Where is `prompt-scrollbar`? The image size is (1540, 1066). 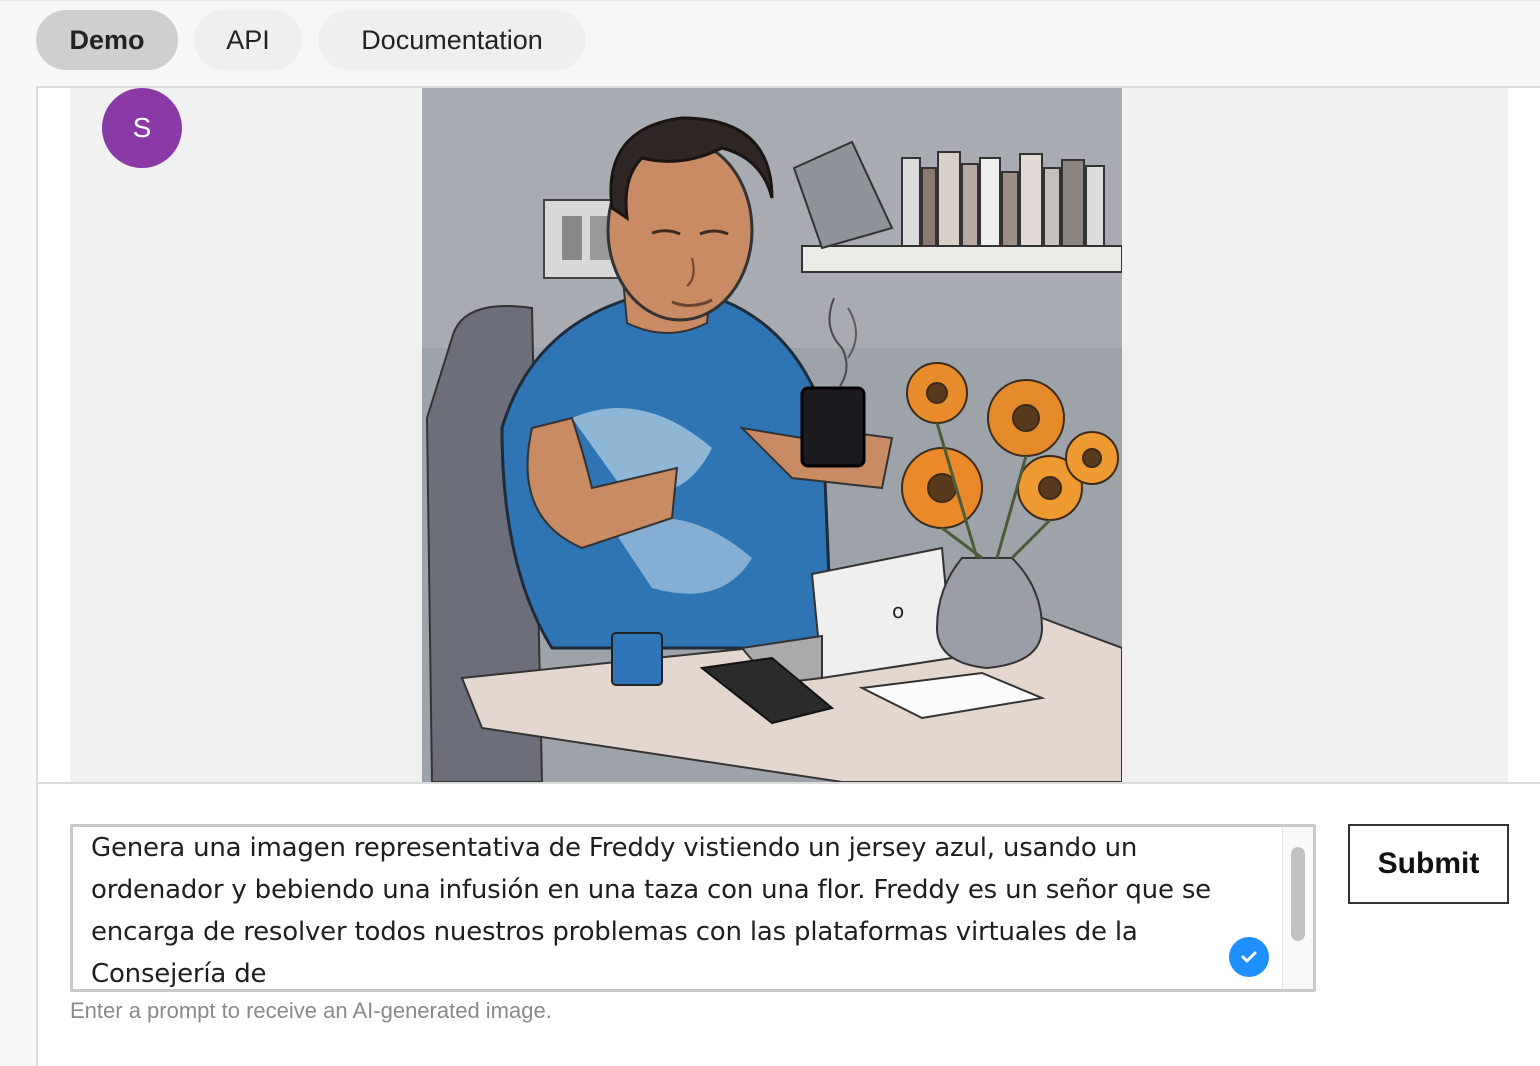 prompt-scrollbar is located at coordinates (1297, 908).